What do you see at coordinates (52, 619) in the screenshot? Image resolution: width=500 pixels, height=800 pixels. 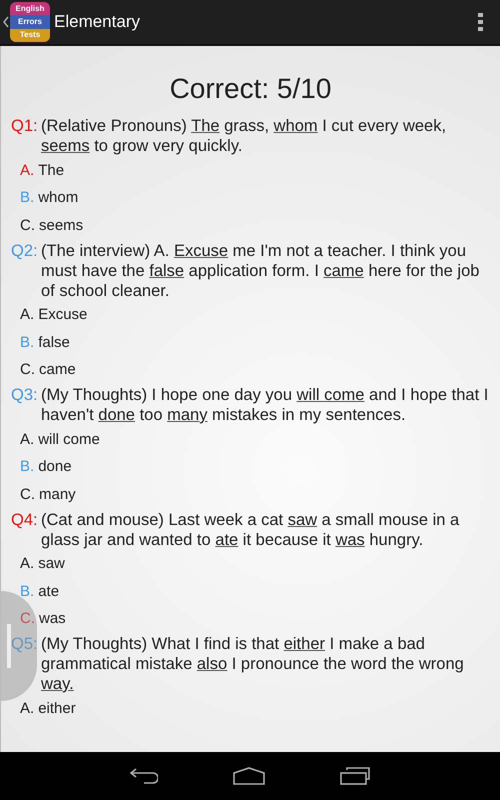 I see `option-text: was` at bounding box center [52, 619].